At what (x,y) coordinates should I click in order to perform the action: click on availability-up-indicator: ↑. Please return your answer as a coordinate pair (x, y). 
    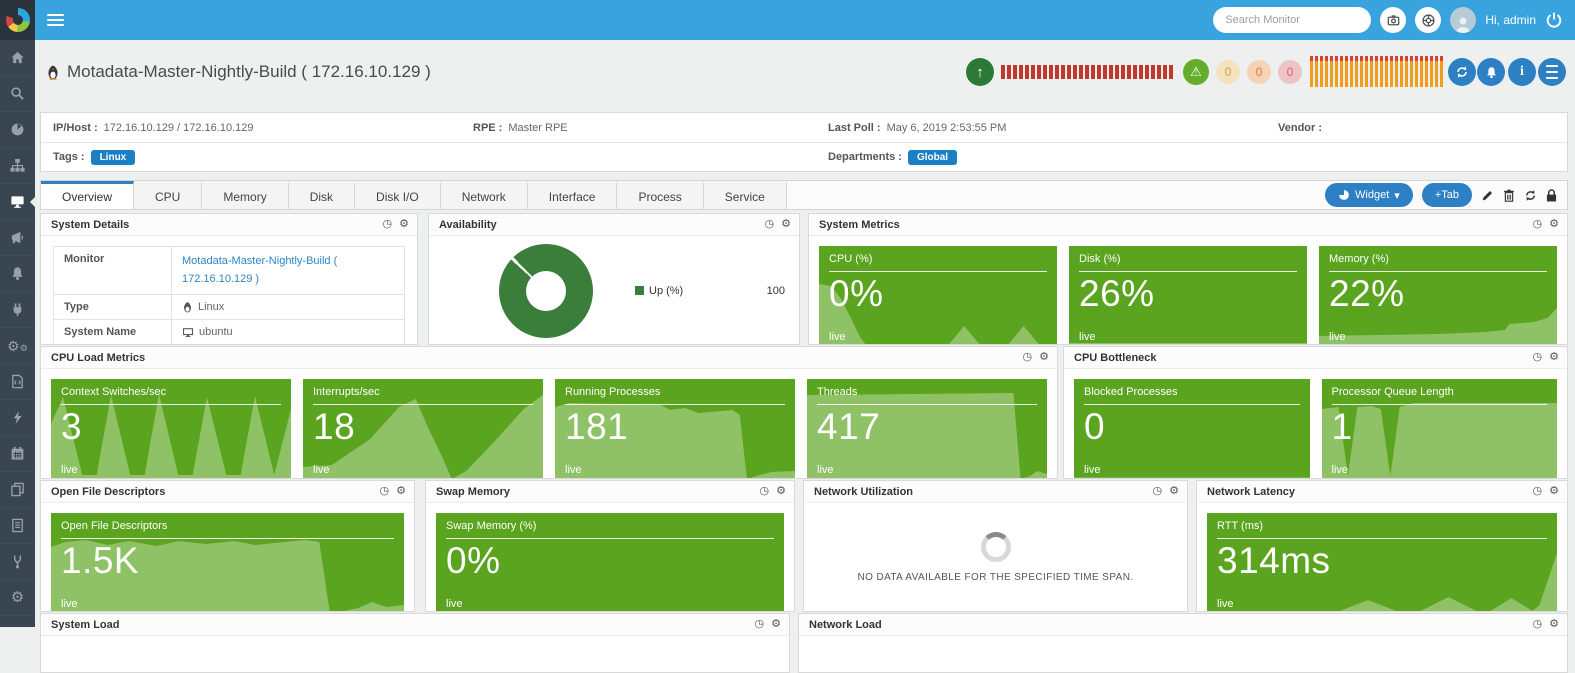
    Looking at the image, I should click on (980, 72).